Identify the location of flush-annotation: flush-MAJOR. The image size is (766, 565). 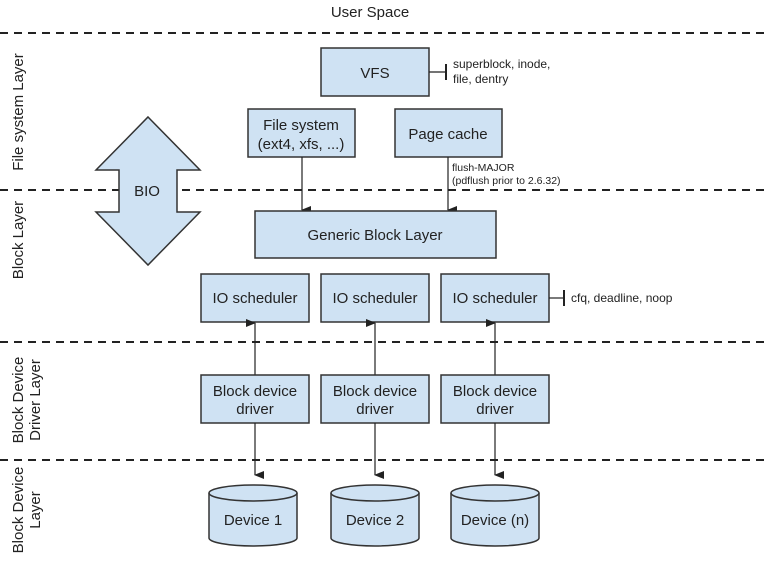
(483, 168).